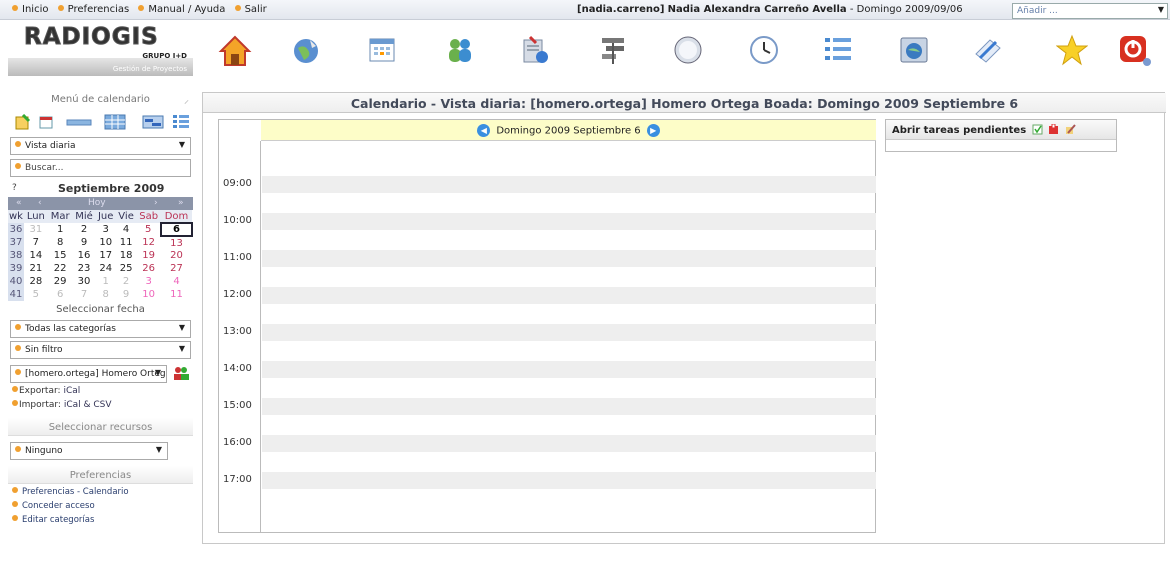 Image resolution: width=1170 pixels, height=571 pixels. What do you see at coordinates (181, 374) in the screenshot?
I see `users-icon` at bounding box center [181, 374].